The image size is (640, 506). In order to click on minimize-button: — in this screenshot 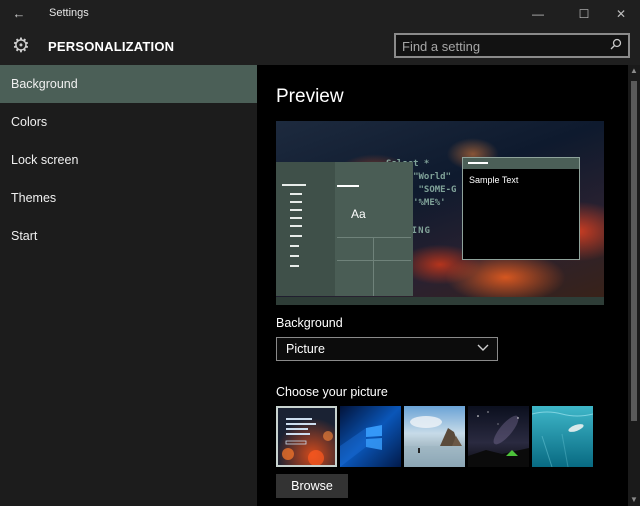, I will do `click(538, 14)`.